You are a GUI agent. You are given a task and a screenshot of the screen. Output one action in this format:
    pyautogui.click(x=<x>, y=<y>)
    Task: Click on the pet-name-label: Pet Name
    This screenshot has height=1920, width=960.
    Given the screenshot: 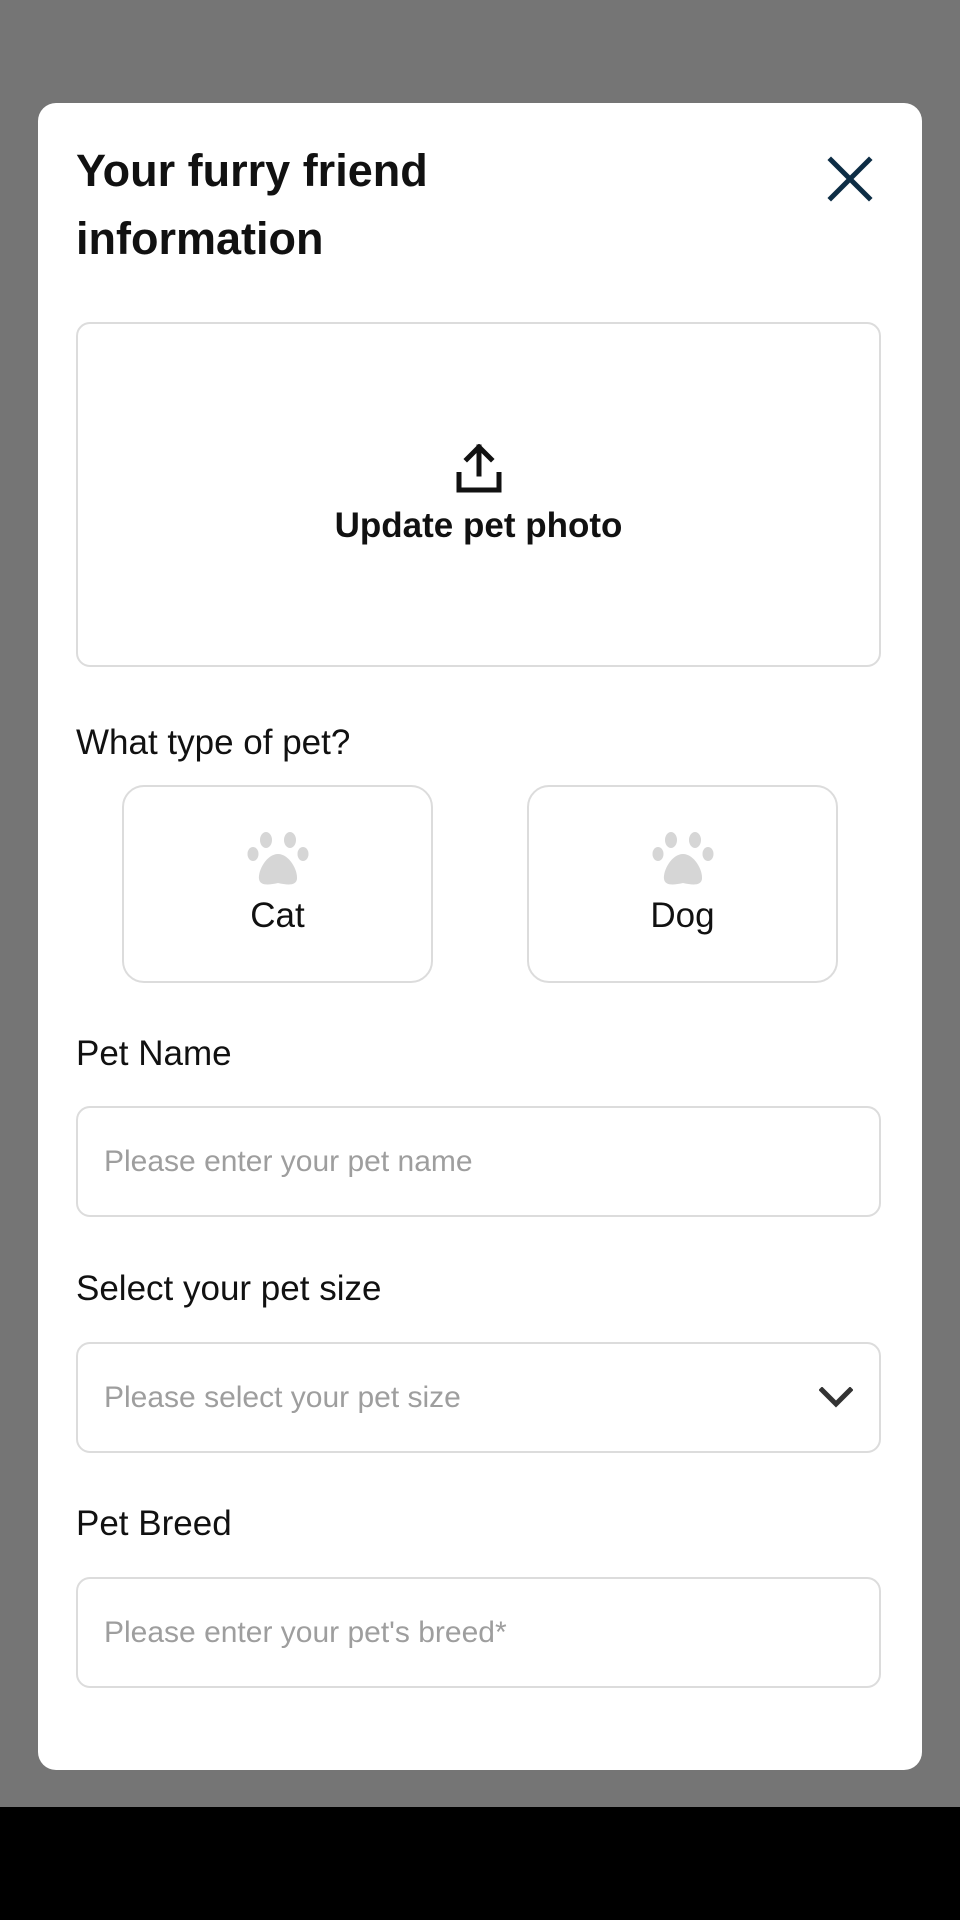 What is the action you would take?
    pyautogui.click(x=154, y=1053)
    